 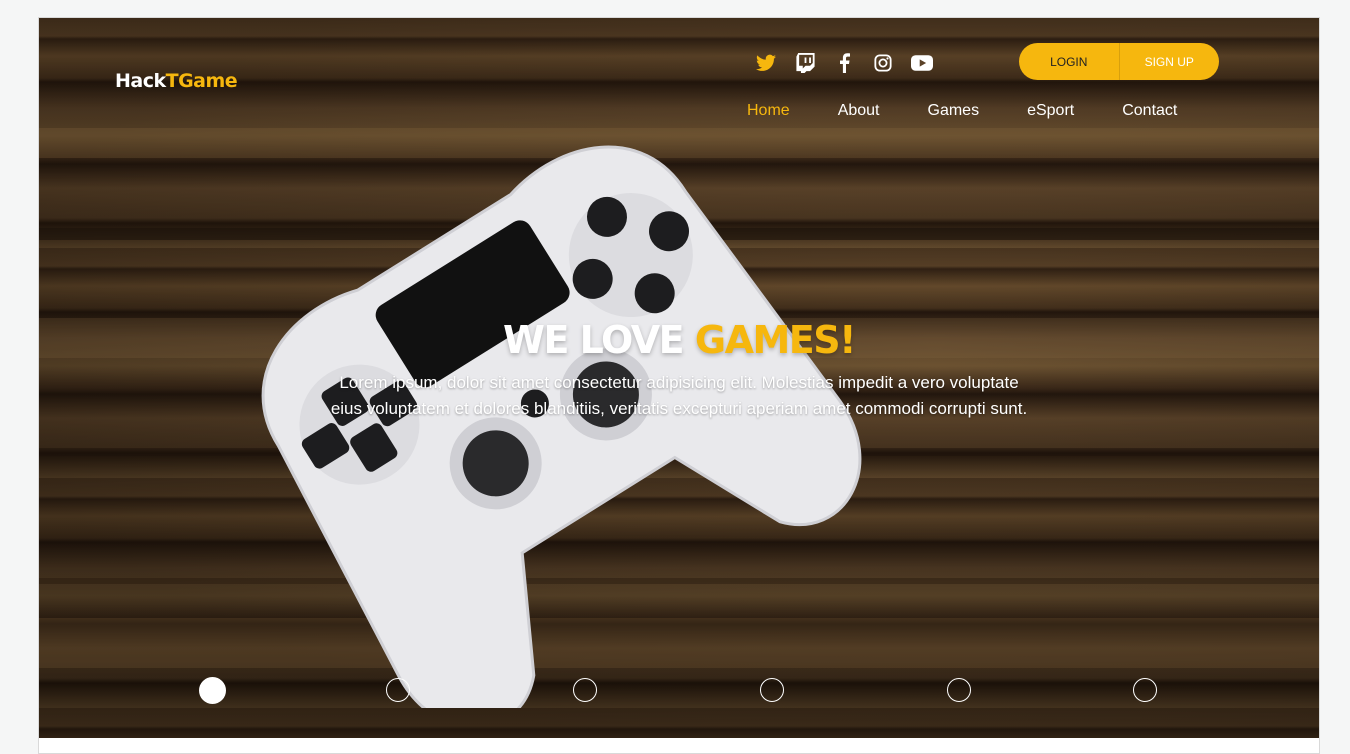 I want to click on nav-item-about: About, so click(x=859, y=111).